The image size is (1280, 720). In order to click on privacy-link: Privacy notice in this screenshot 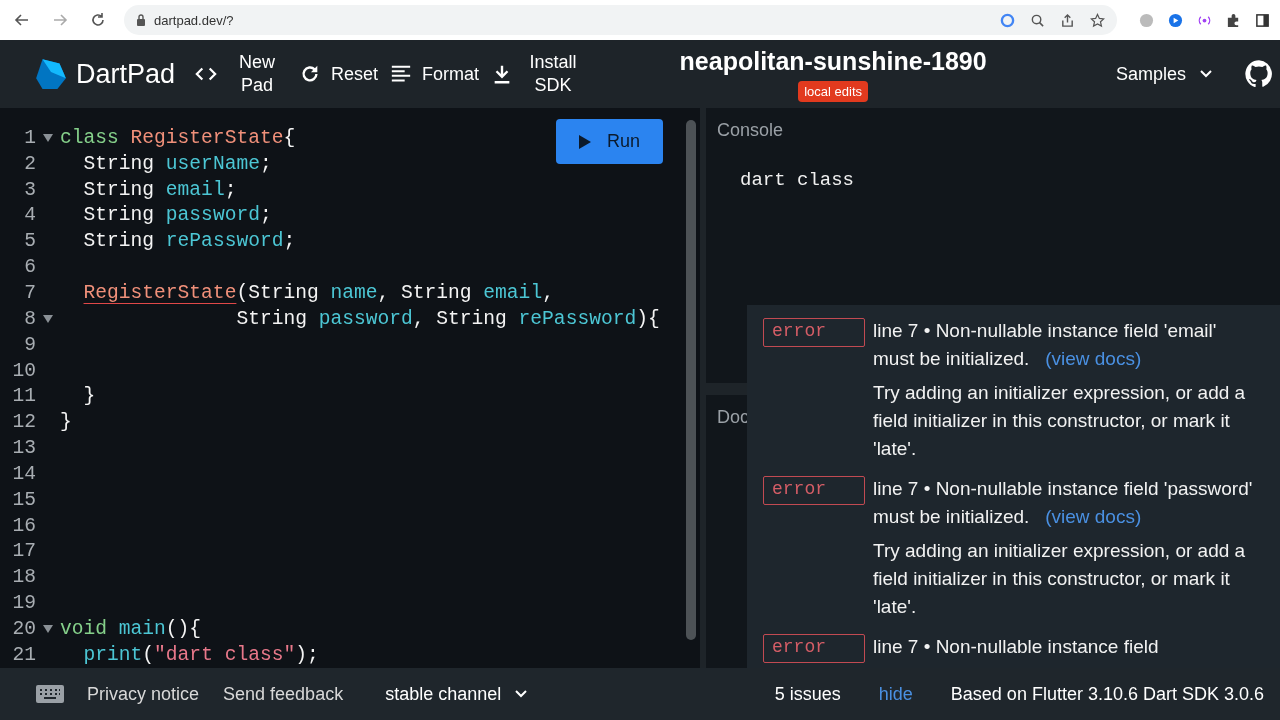, I will do `click(143, 694)`.